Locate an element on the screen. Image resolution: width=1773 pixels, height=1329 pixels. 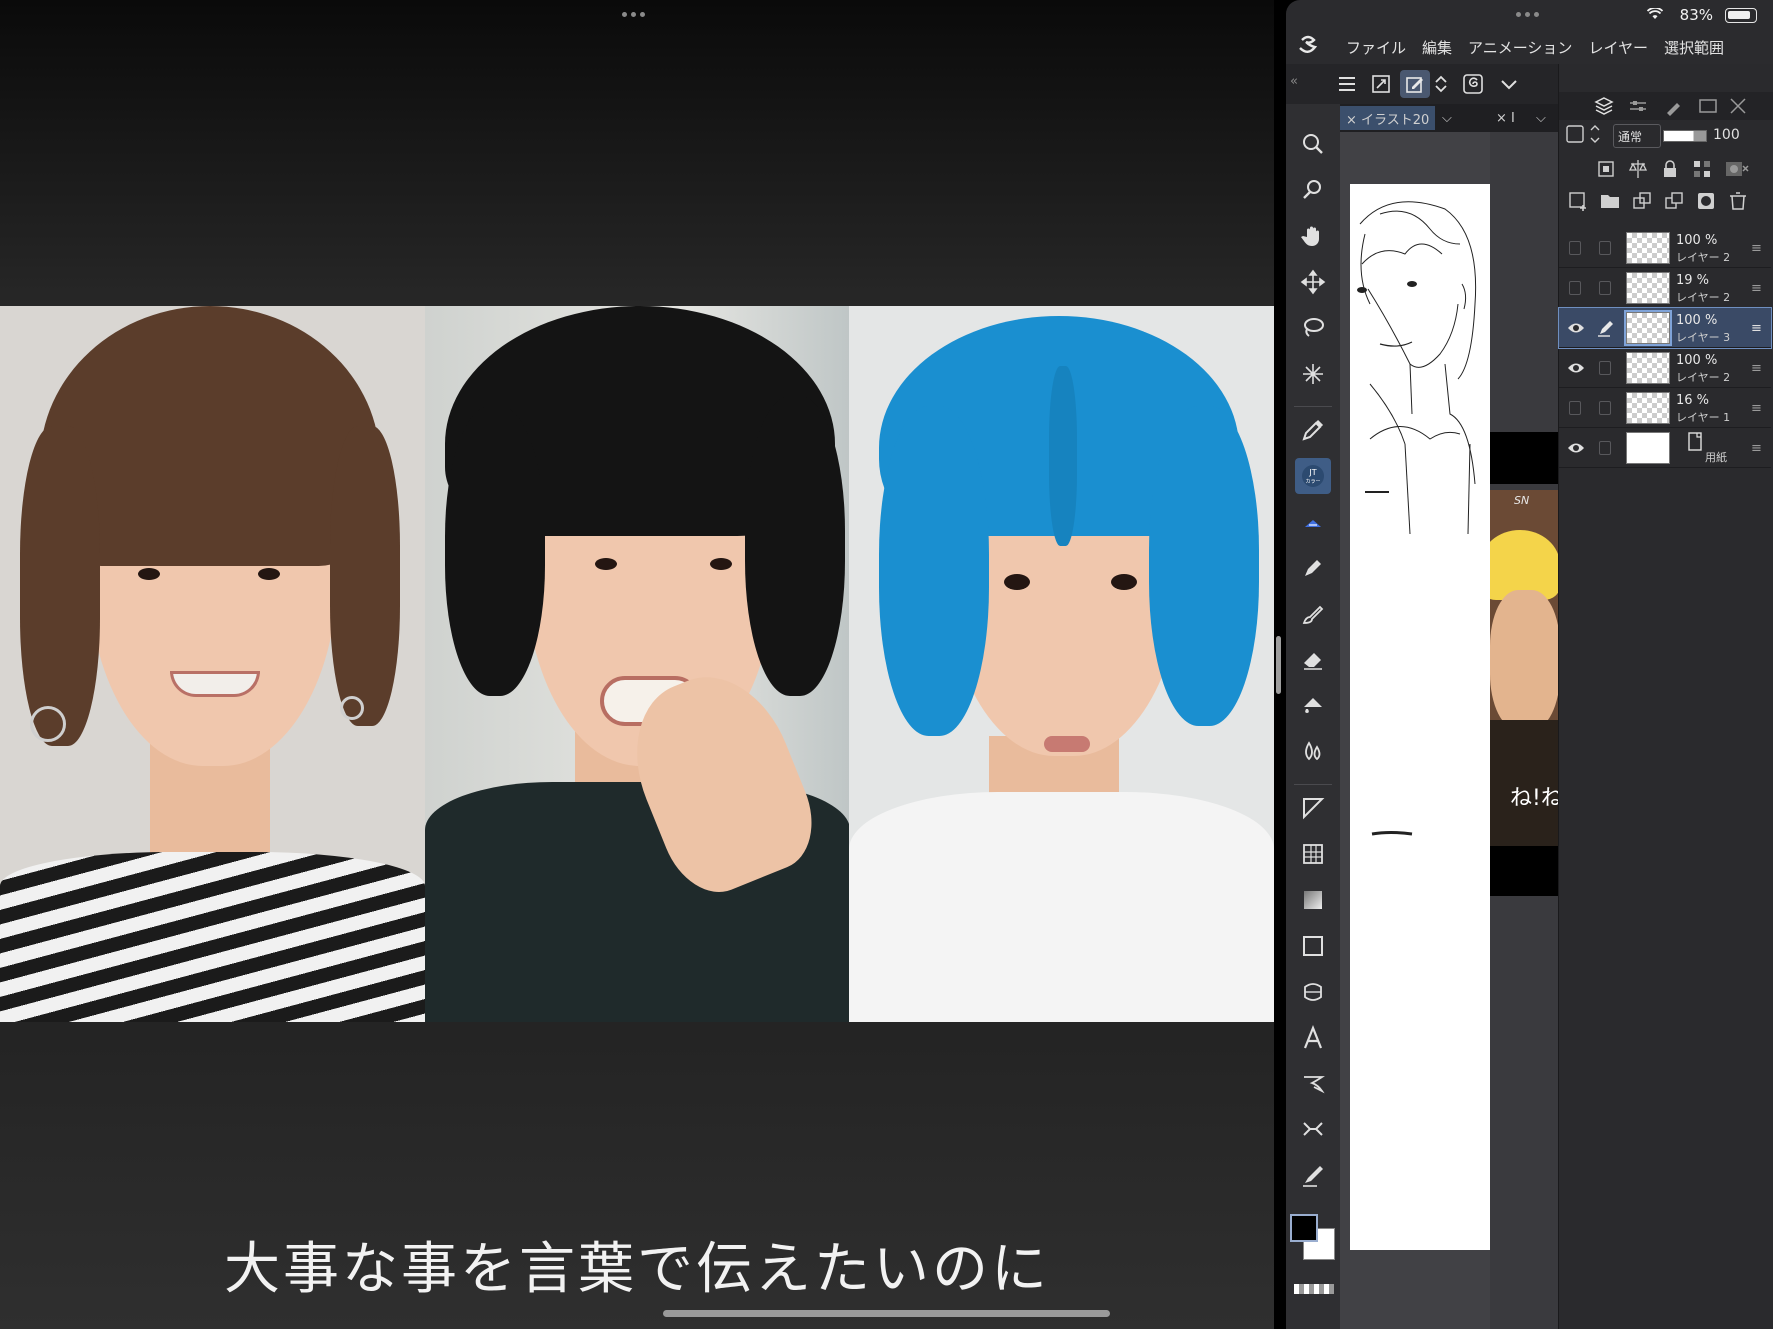
tab-dropdown-icon: ⌵ is located at coordinates (1454, 118).